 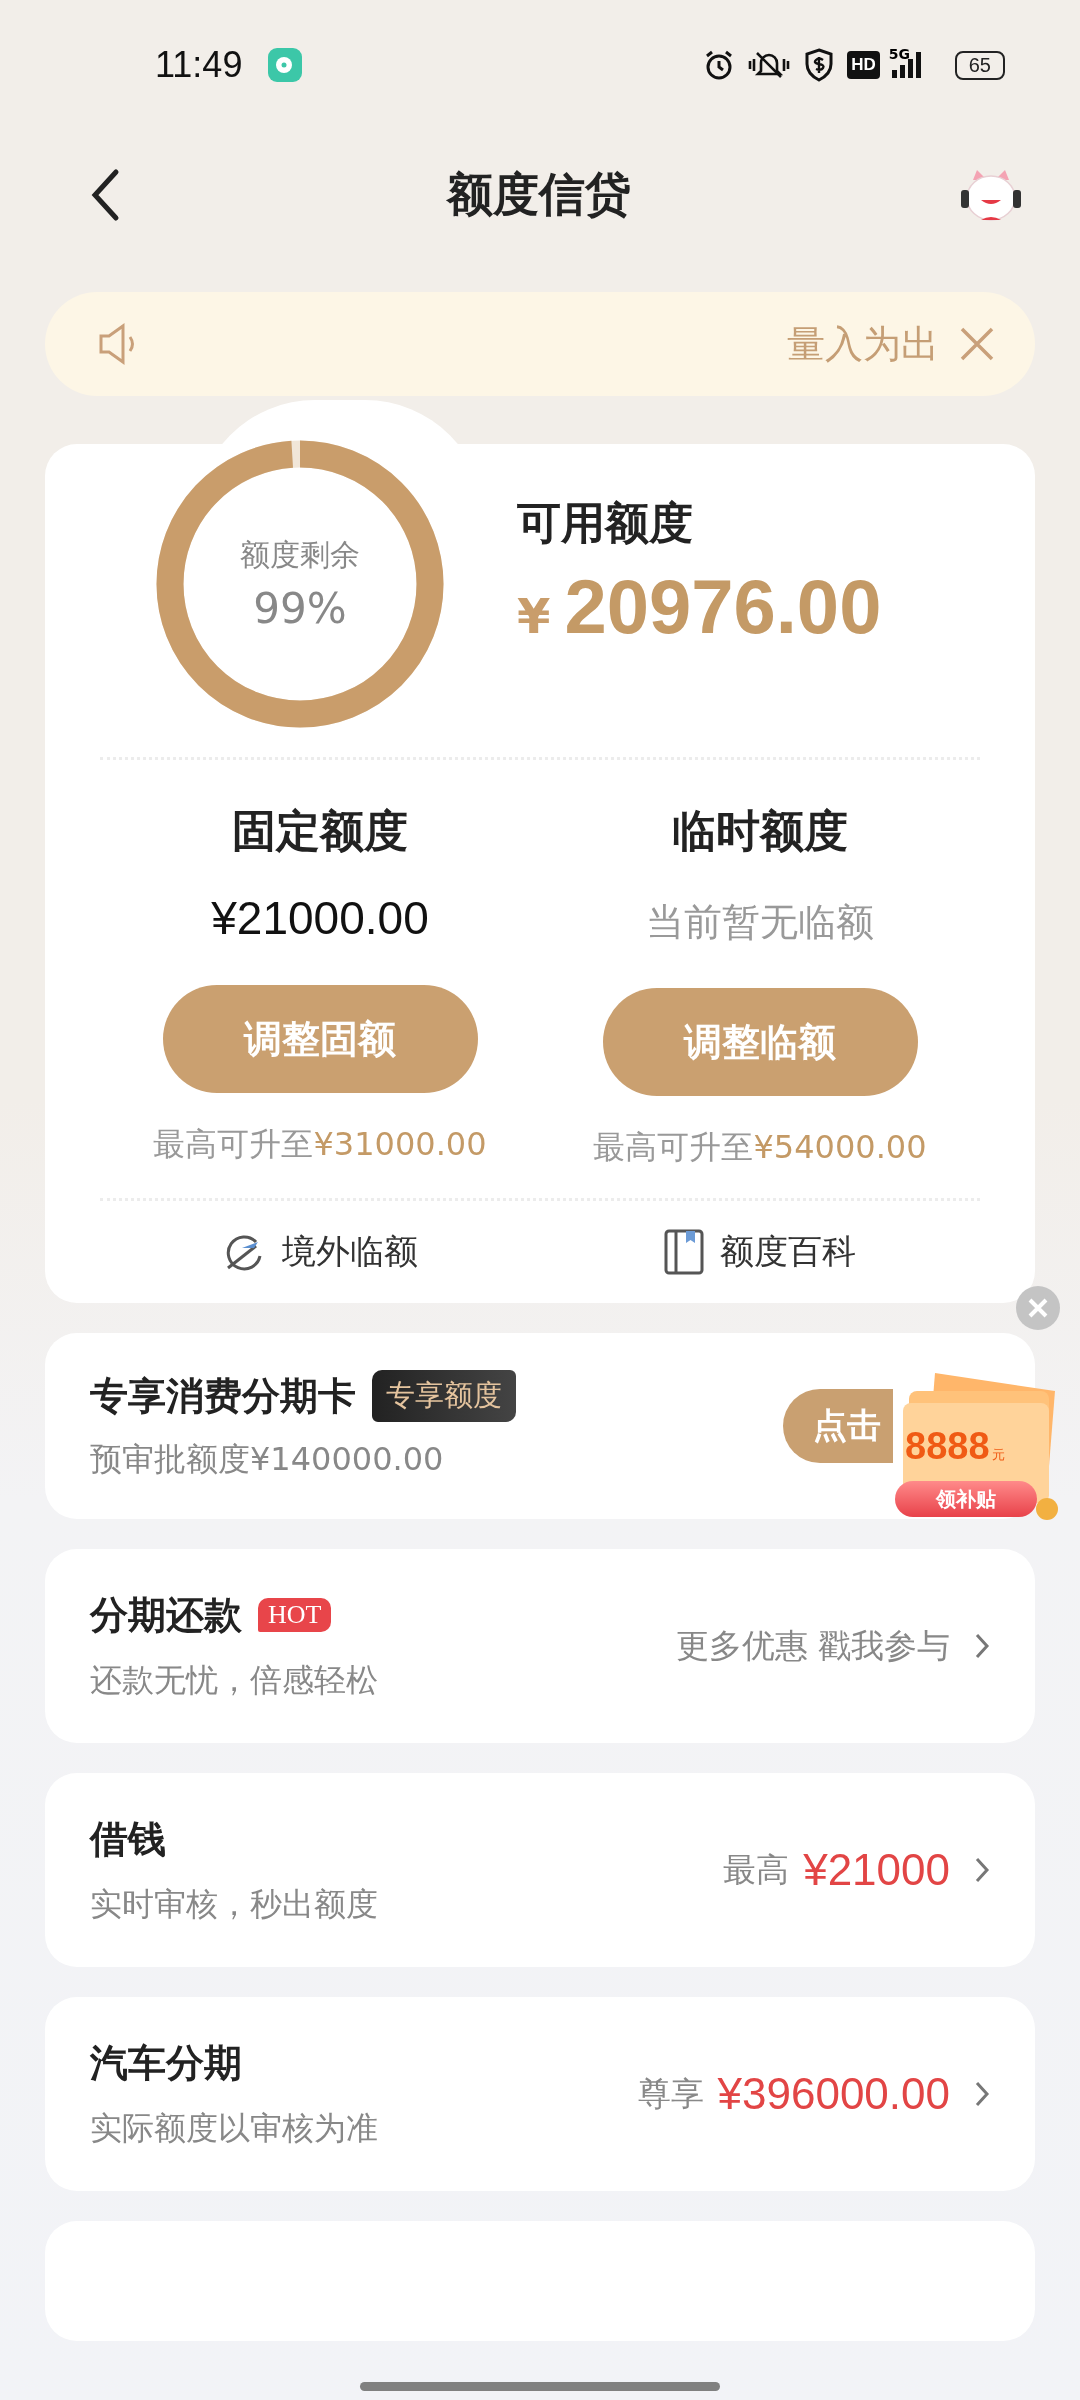 What do you see at coordinates (285, 65) in the screenshot?
I see `music-app-icon` at bounding box center [285, 65].